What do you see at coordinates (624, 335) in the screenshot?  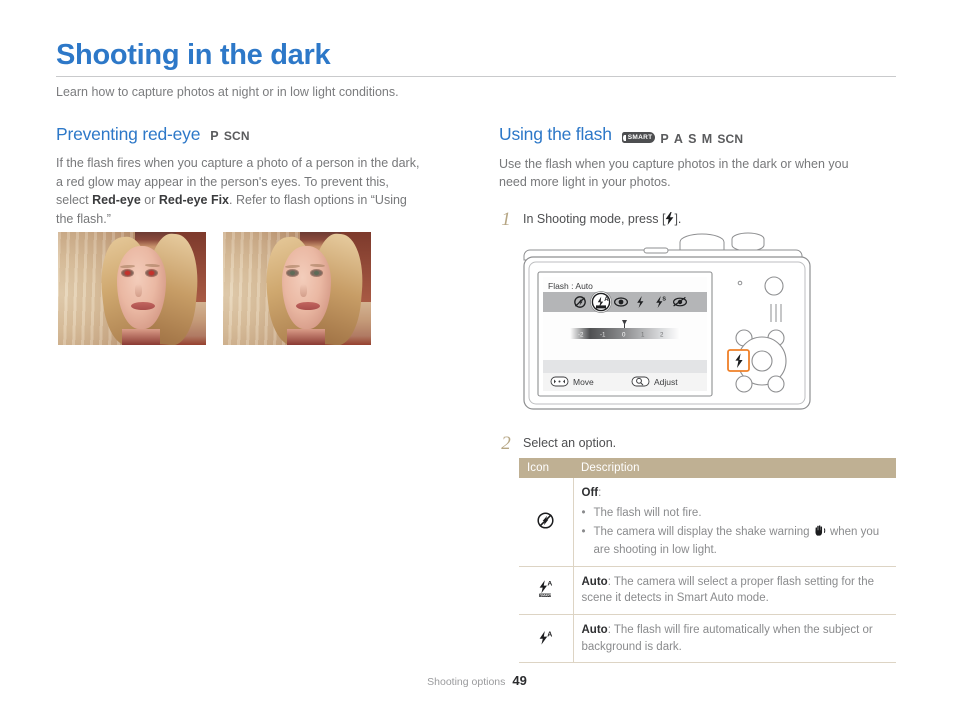 I see `svg-text: 0` at bounding box center [624, 335].